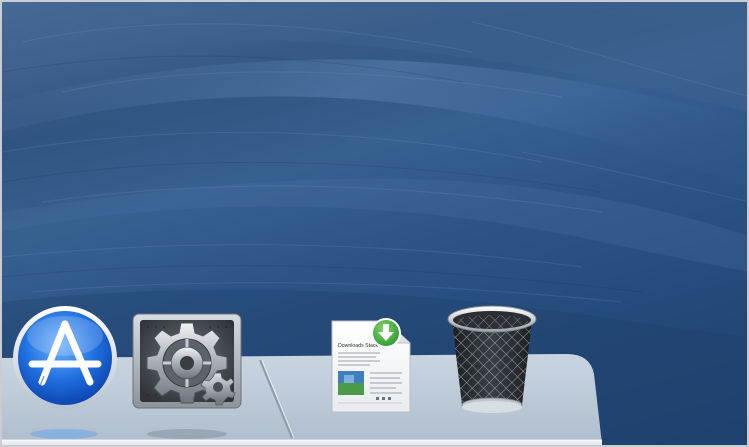  I want to click on app-store-icon, so click(65, 358).